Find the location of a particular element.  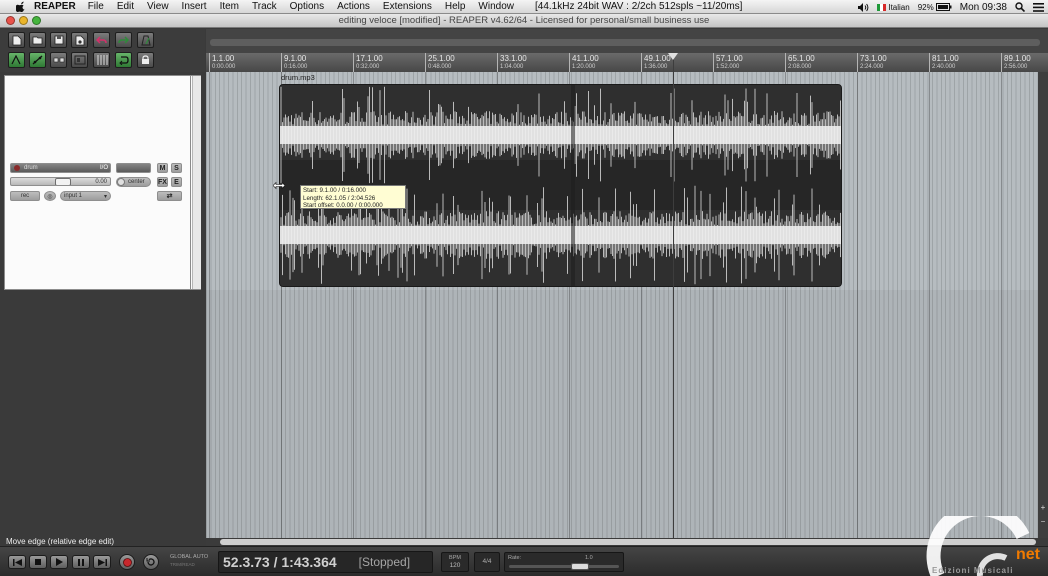

ruler-mark: 9.1.00 0:16.000 is located at coordinates (294, 62).